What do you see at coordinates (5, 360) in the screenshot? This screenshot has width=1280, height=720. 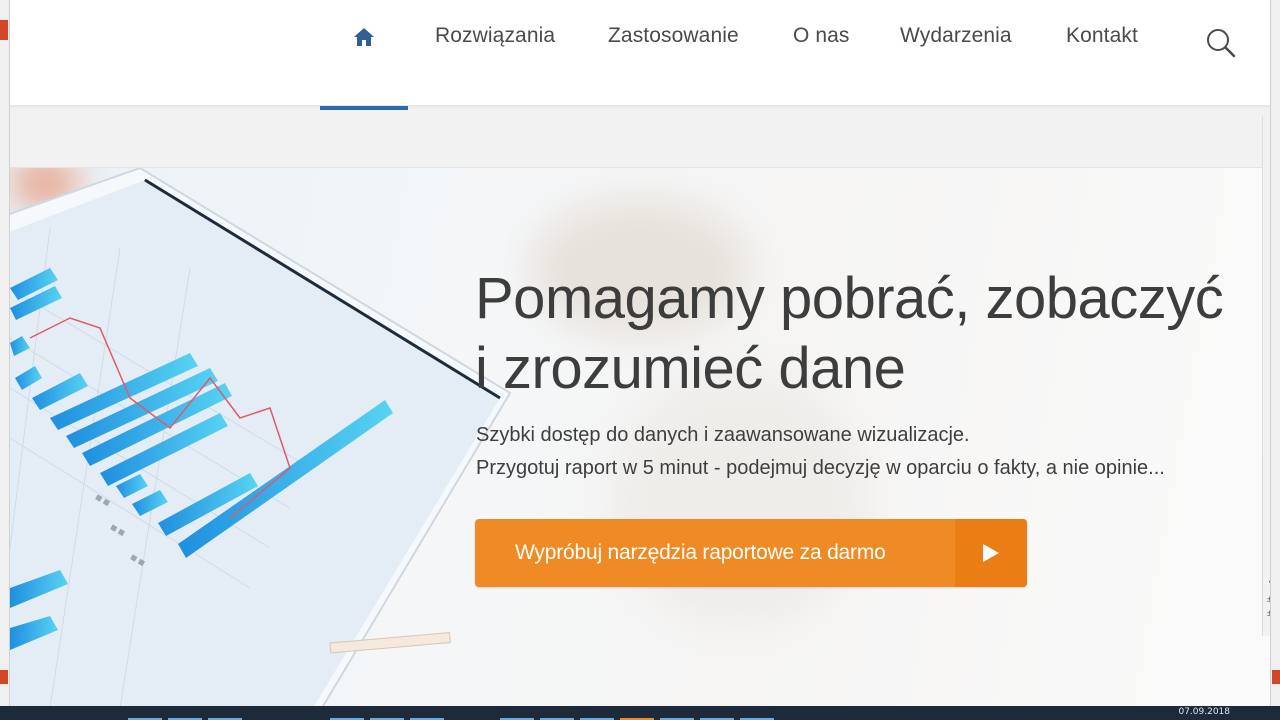 I see `window-frame-left` at bounding box center [5, 360].